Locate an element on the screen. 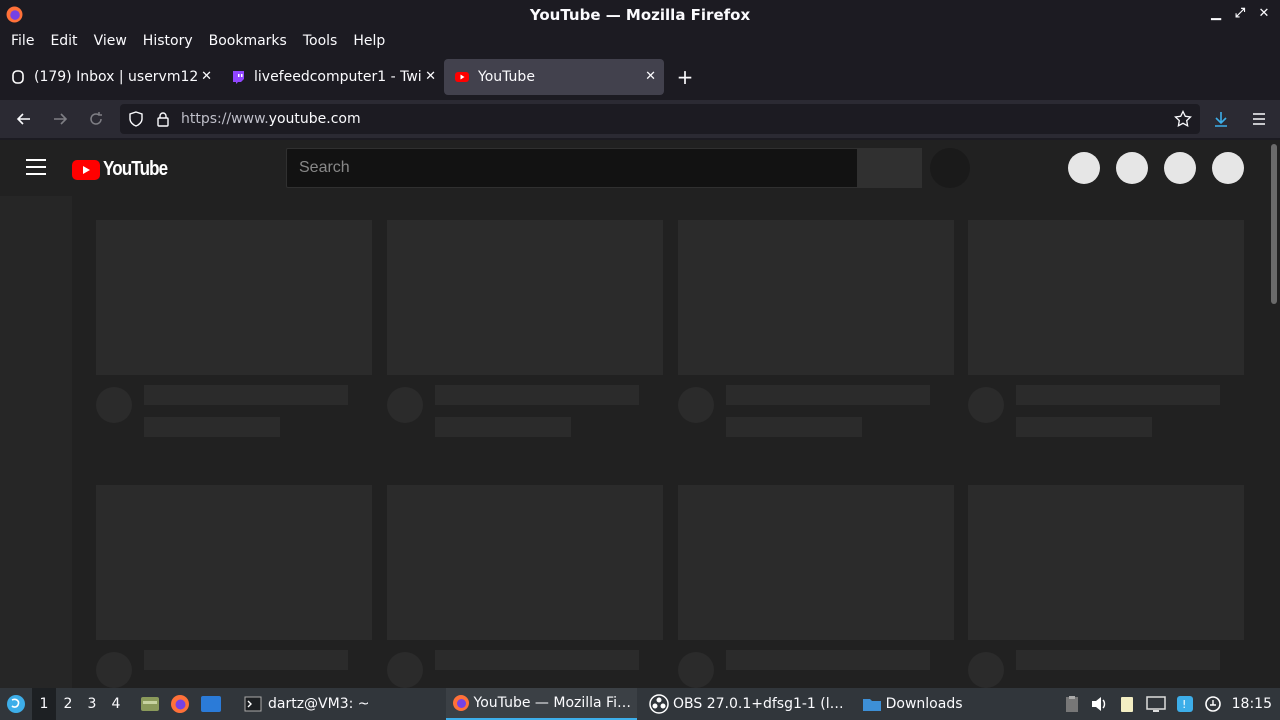  window-titlebar: YouTube — Mozilla Firefox ▁ ⤢ ✕ is located at coordinates (640, 14).